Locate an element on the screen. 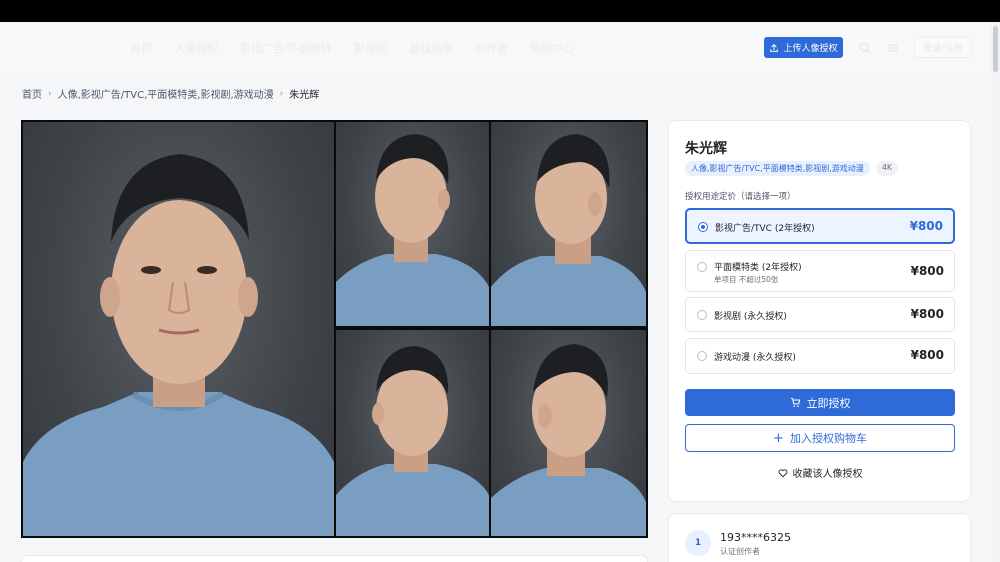 The width and height of the screenshot is (1000, 562). nav-item-creators: 创作者 is located at coordinates (491, 48).